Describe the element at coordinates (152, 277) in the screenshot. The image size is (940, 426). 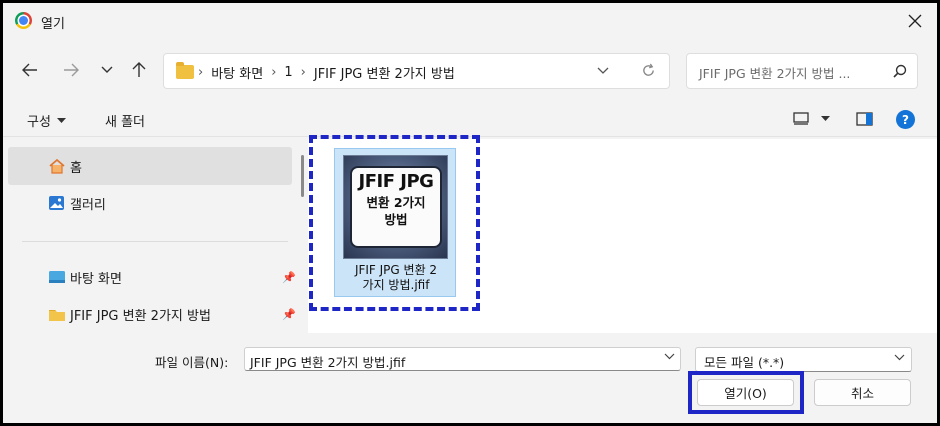
I see `sidebar-item-desktop: 바탕 화면 📌` at that location.